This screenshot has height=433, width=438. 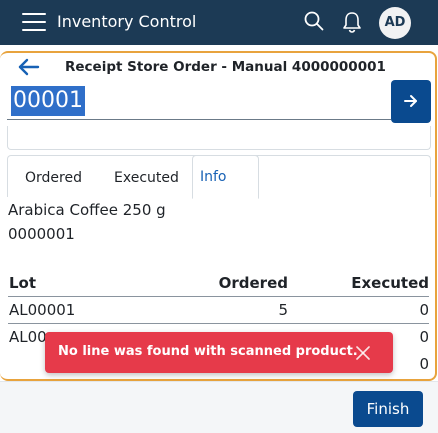 I want to click on close-icon, so click(x=363, y=353).